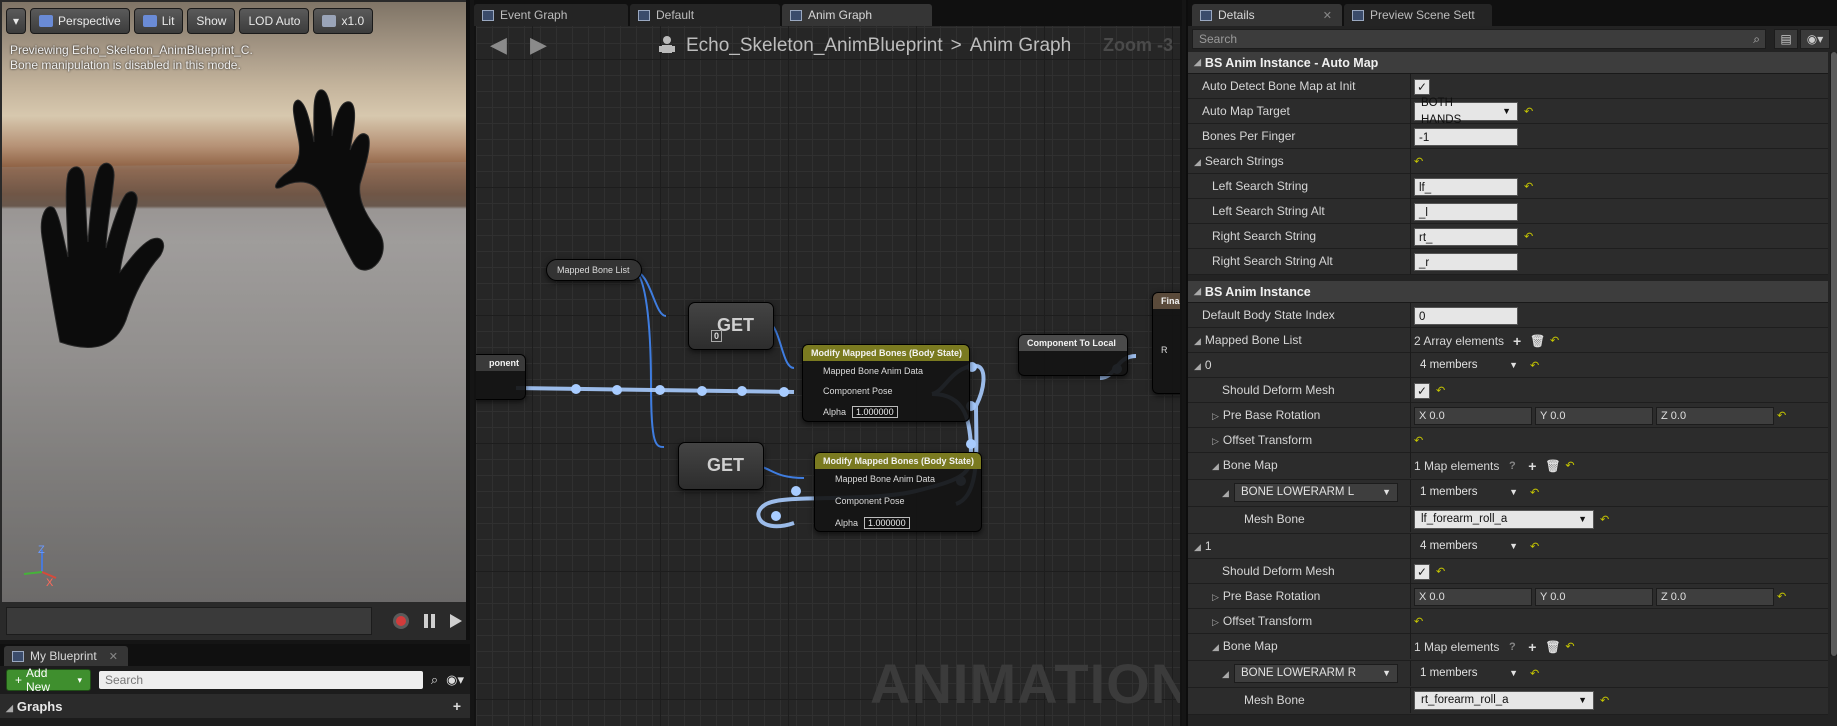  I want to click on view-options-icon: ◉▾, so click(1815, 39).